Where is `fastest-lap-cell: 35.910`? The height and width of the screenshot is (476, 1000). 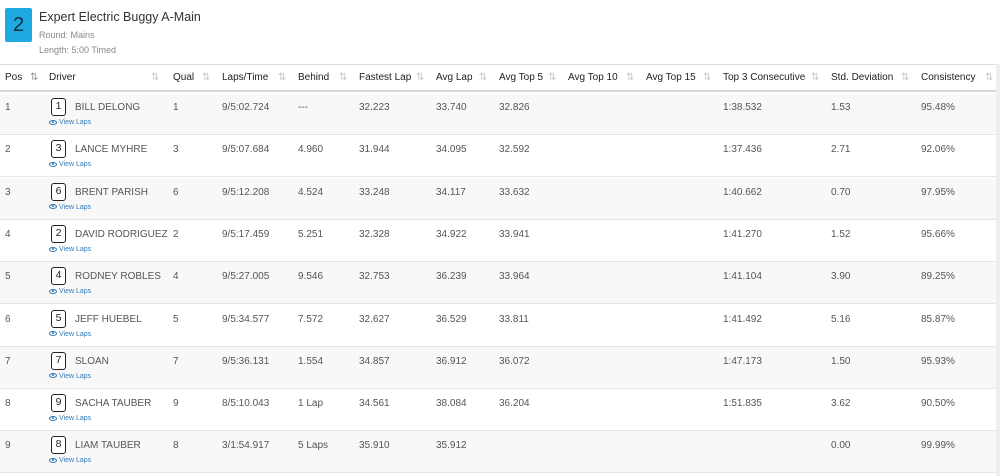 fastest-lap-cell: 35.910 is located at coordinates (374, 446).